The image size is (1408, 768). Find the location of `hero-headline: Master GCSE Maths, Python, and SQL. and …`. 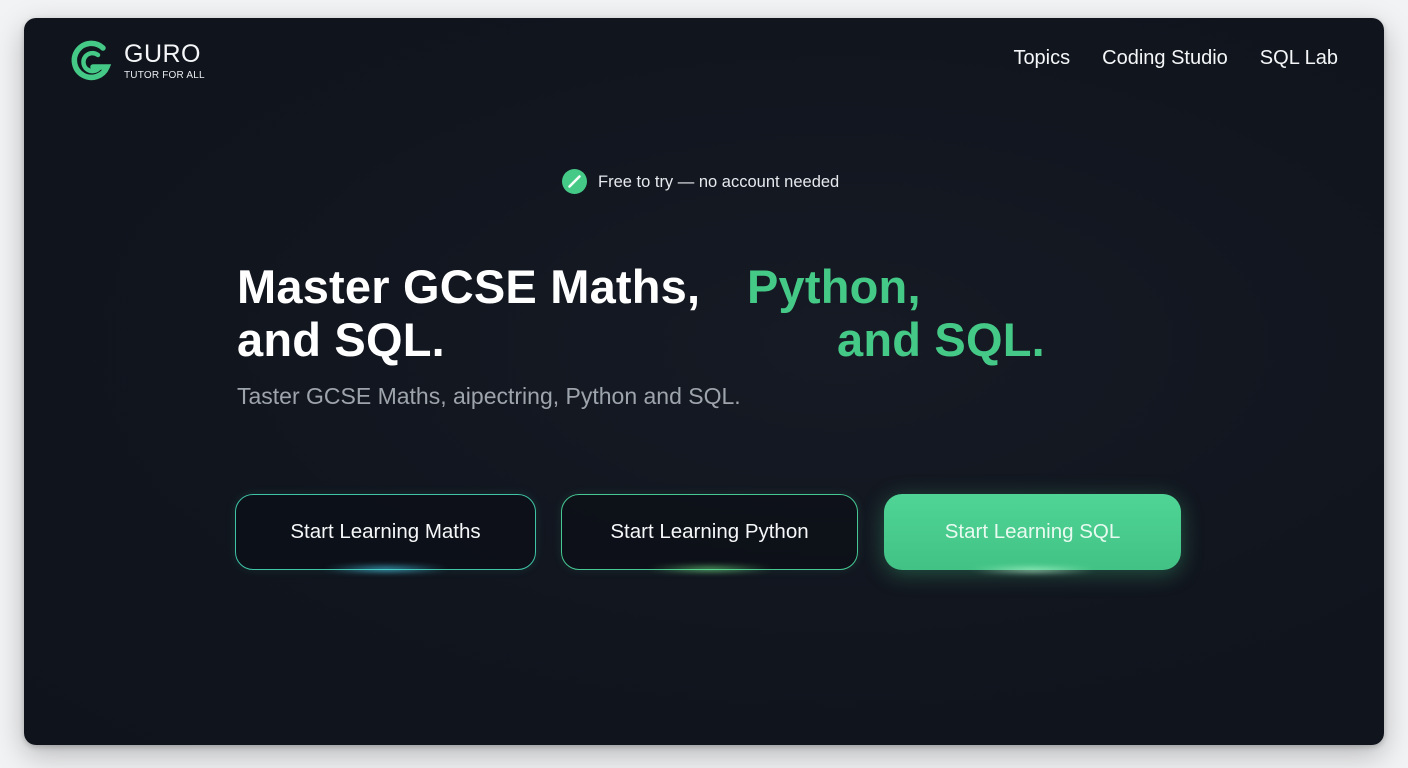

hero-headline: Master GCSE Maths, Python, and SQL. and … is located at coordinates (687, 316).